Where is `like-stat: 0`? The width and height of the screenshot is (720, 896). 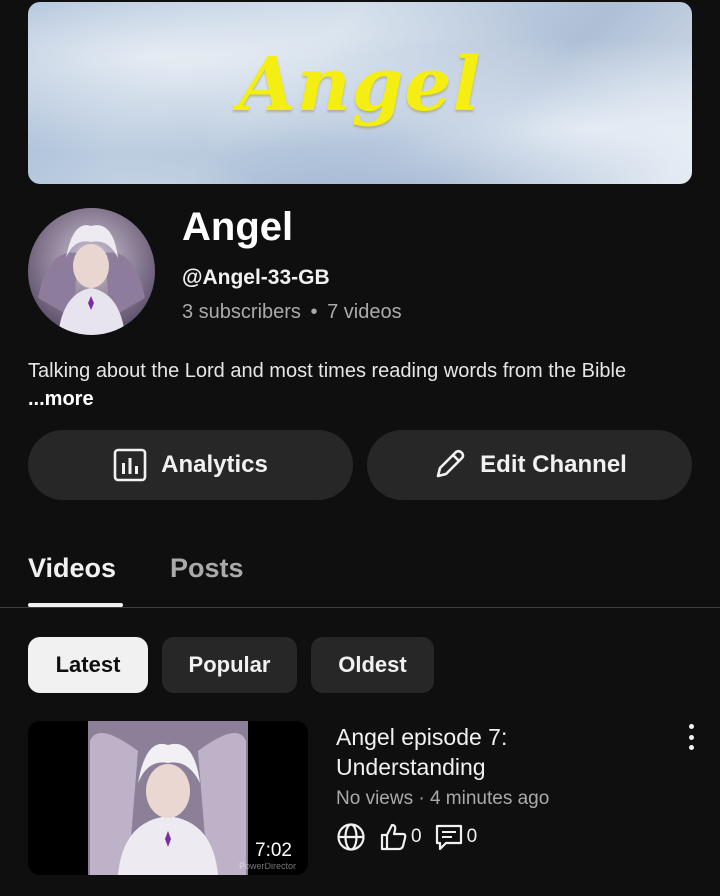
like-stat: 0 is located at coordinates (400, 837).